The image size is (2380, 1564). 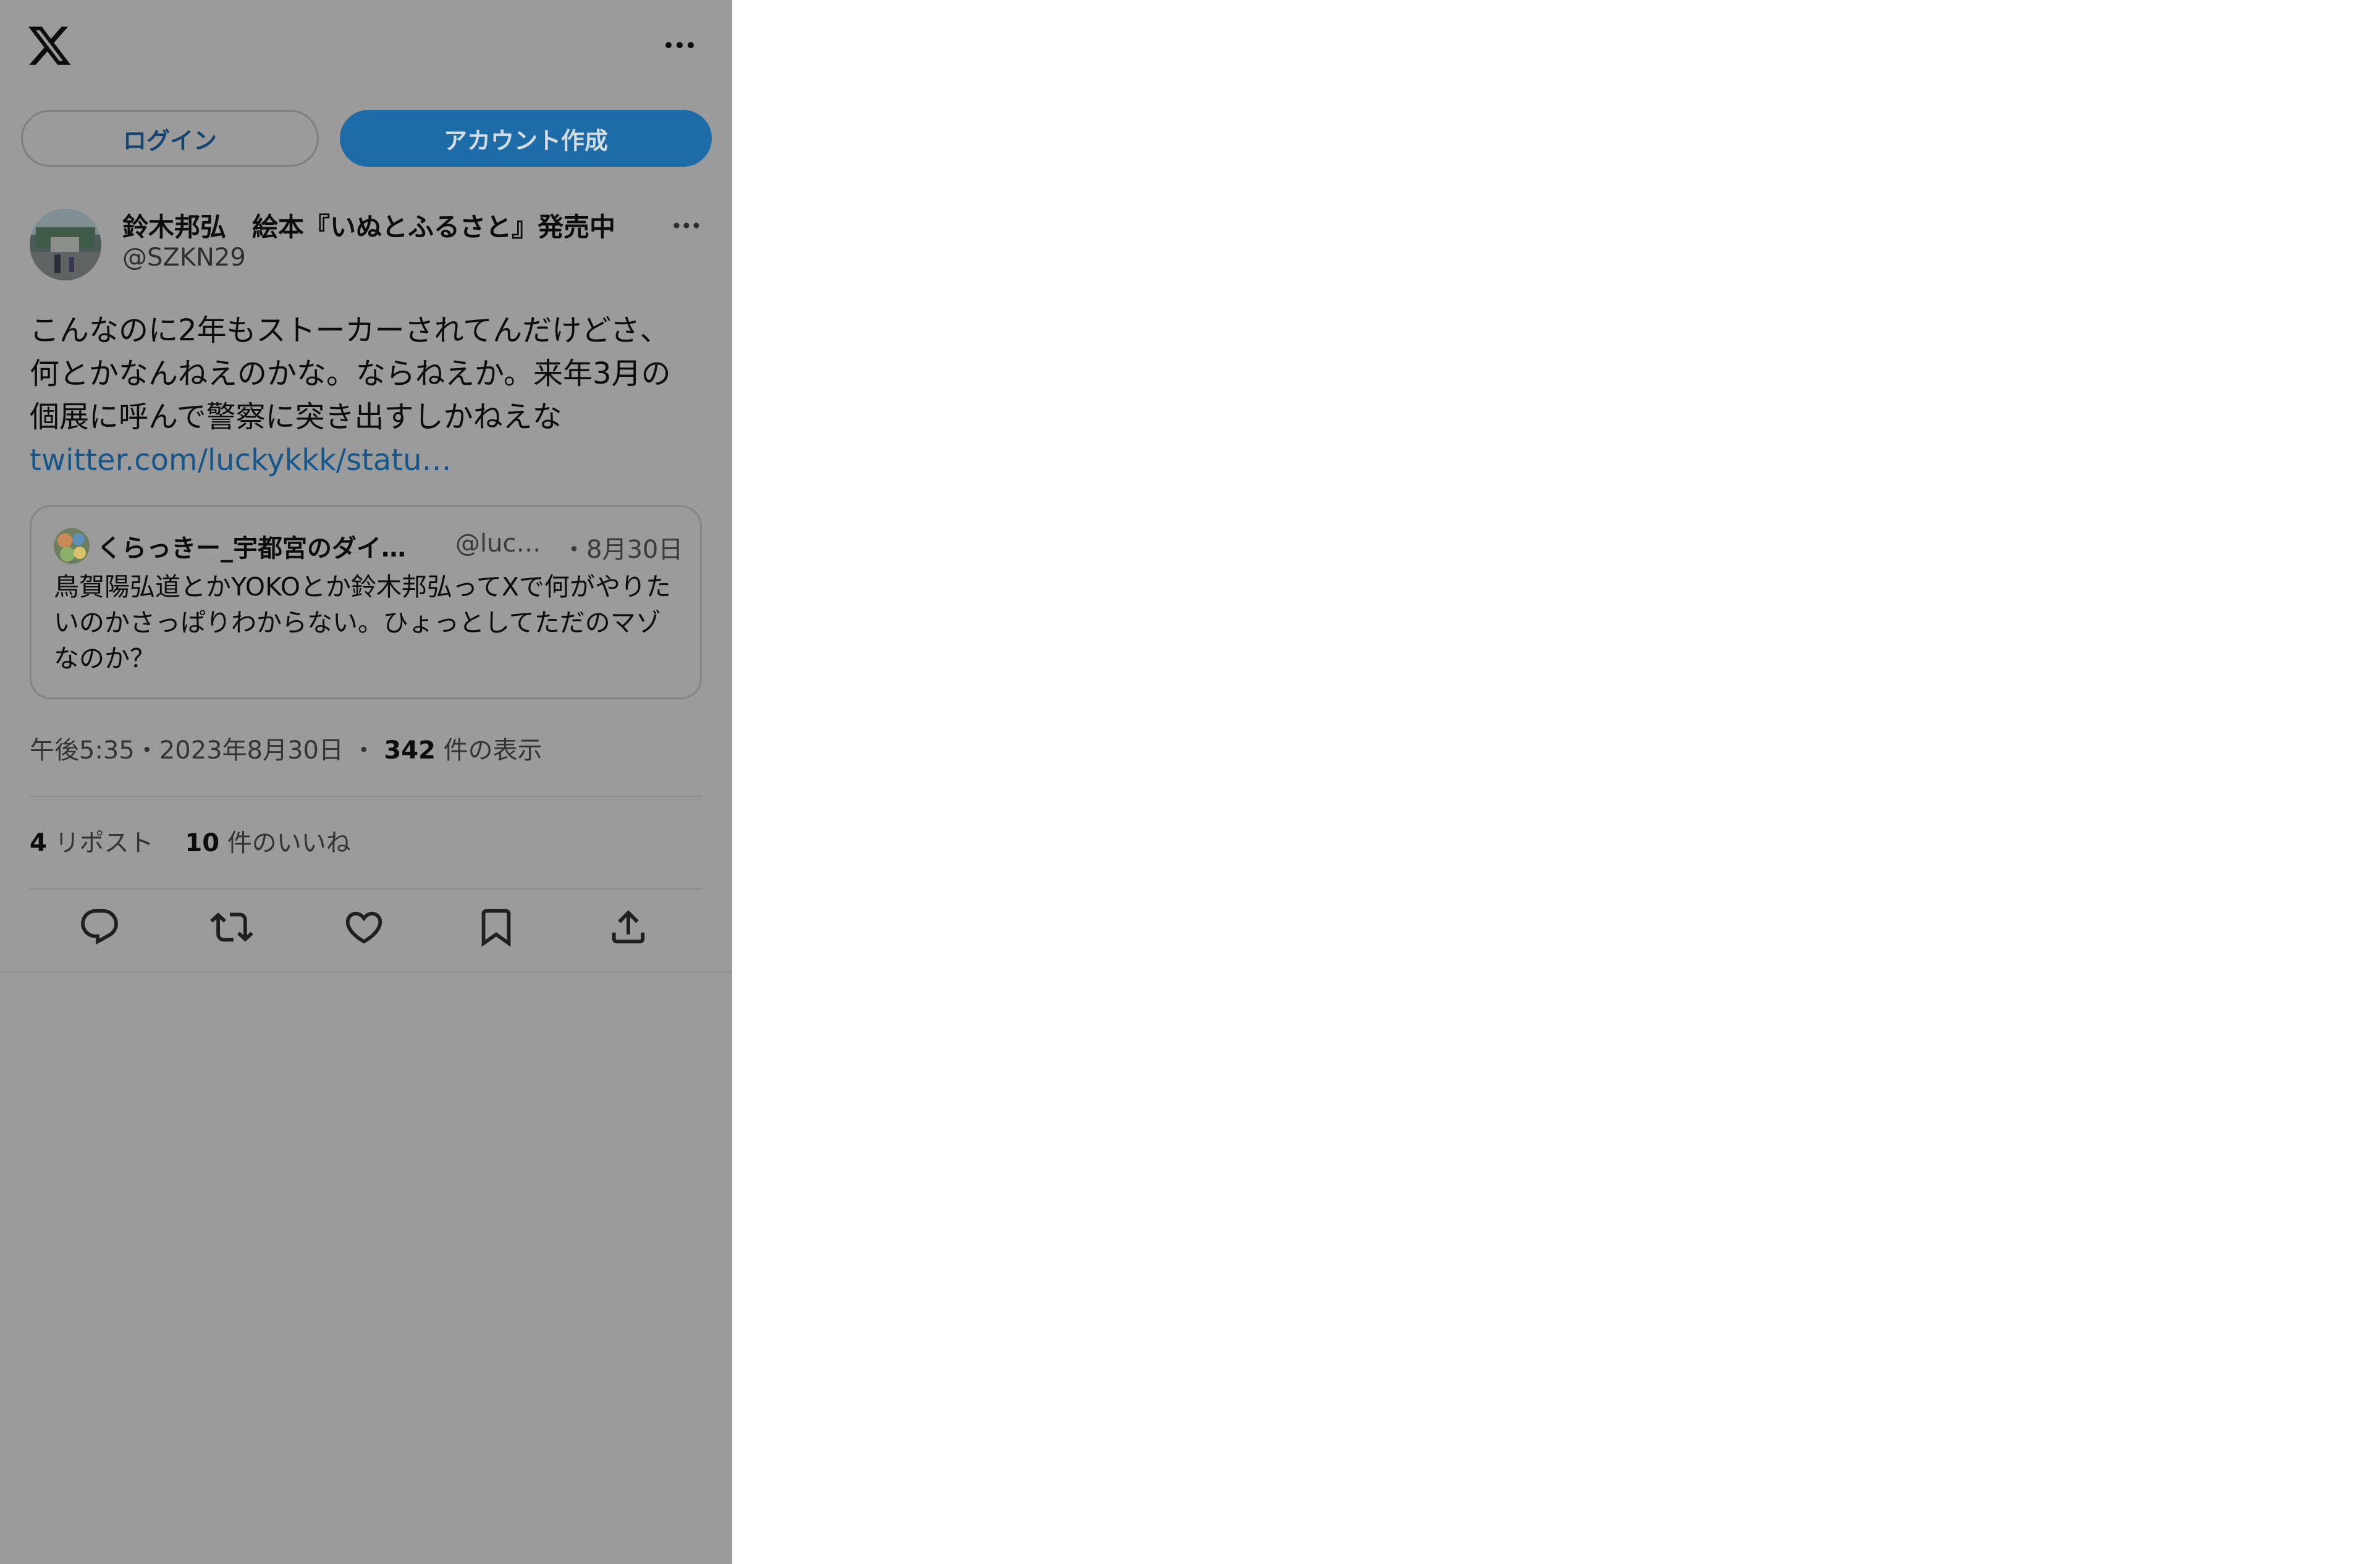 What do you see at coordinates (526, 138) in the screenshot?
I see `create-account-button: アカウント作成` at bounding box center [526, 138].